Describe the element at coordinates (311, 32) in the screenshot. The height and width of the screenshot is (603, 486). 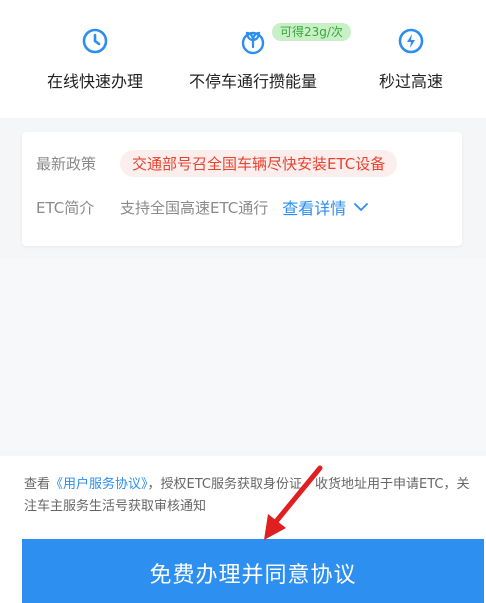
I see `energy-badge: 可得23g/次` at that location.